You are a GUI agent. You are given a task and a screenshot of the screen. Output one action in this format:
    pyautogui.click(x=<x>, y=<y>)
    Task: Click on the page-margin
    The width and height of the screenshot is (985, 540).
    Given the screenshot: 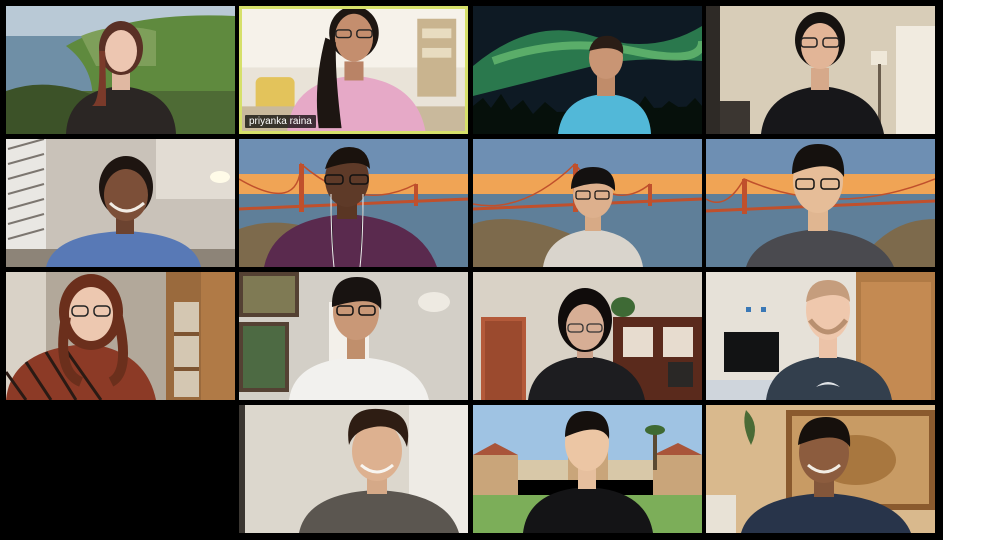 What is the action you would take?
    pyautogui.click(x=964, y=270)
    